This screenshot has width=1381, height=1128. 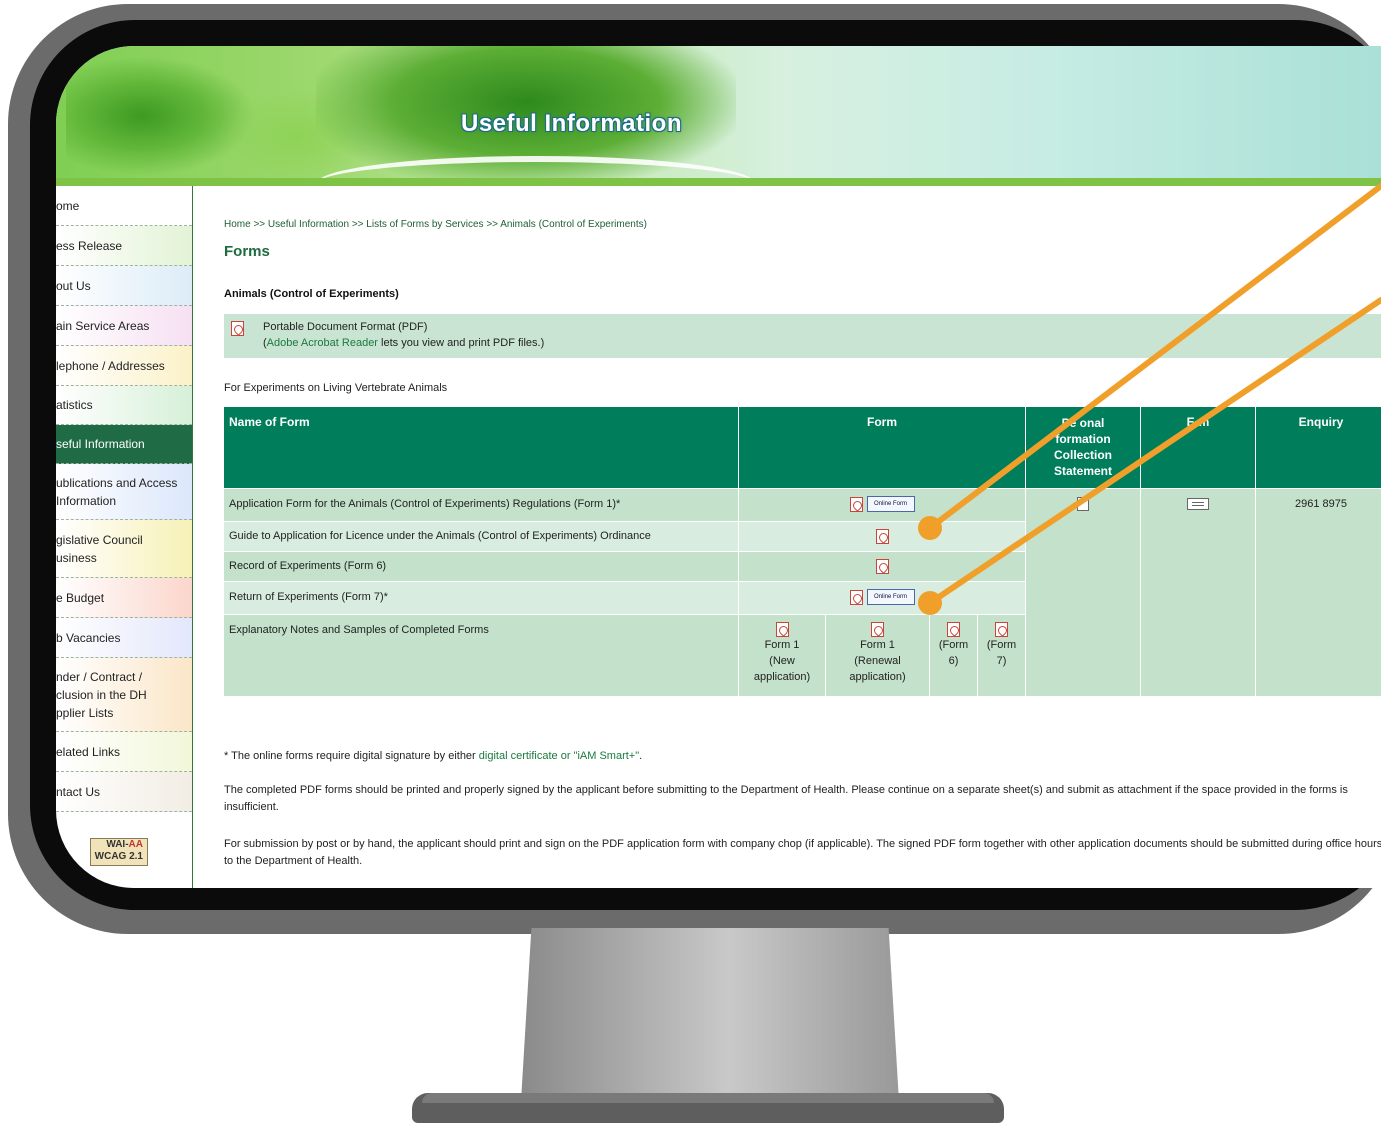 I want to click on page-banner: Useful Information, so click(x=718, y=116).